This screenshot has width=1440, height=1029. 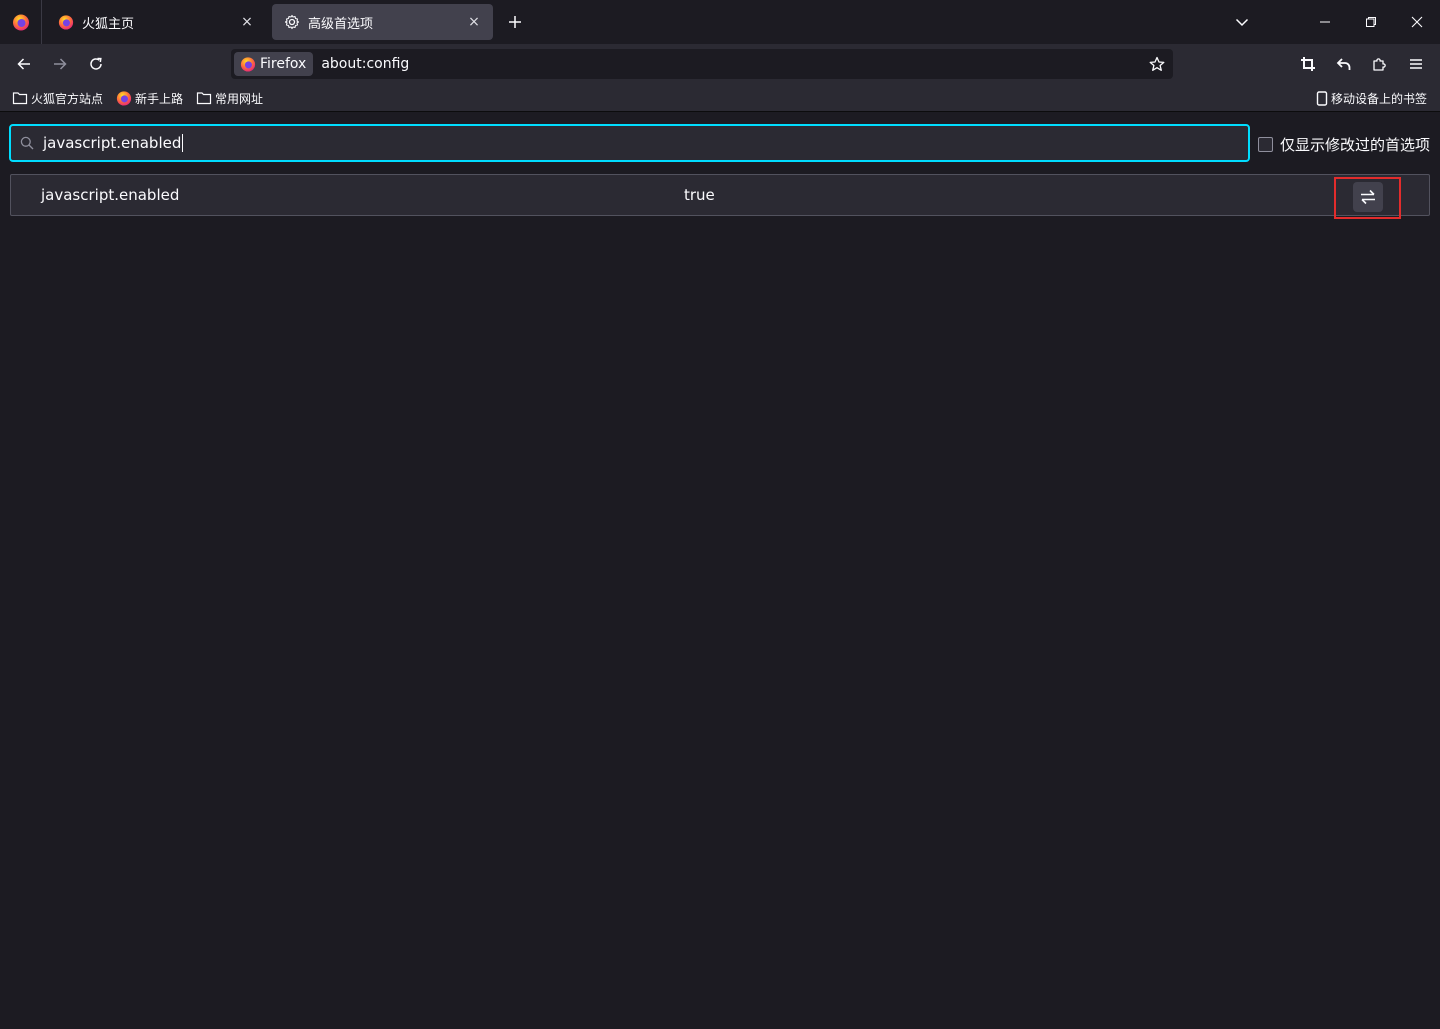 I want to click on close-window-button, so click(x=1417, y=22).